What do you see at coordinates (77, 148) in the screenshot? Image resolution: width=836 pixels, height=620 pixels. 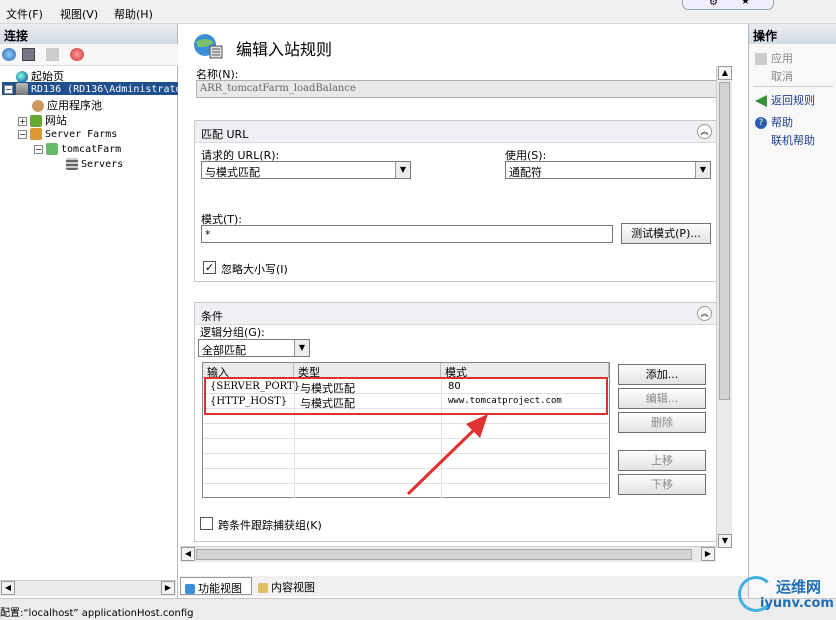 I see `tree-item-tomcat-farm: − tomcatFarm` at bounding box center [77, 148].